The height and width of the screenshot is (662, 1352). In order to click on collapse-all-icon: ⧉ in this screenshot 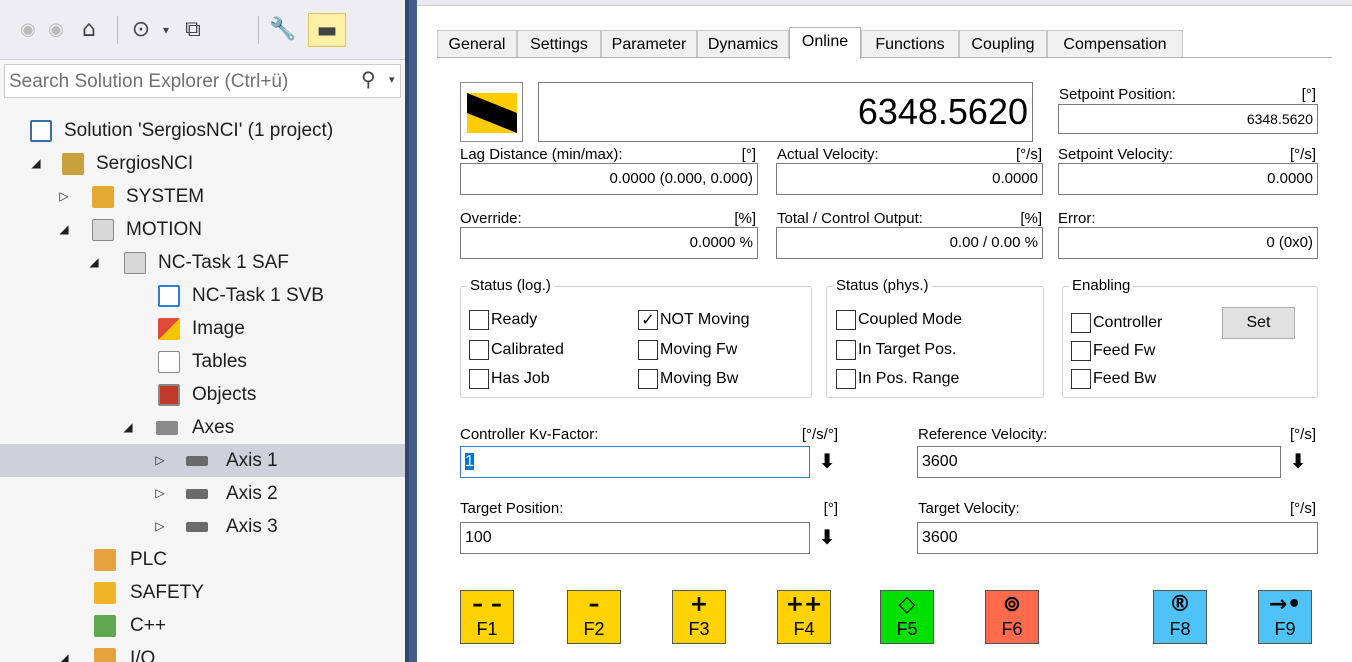, I will do `click(193, 30)`.